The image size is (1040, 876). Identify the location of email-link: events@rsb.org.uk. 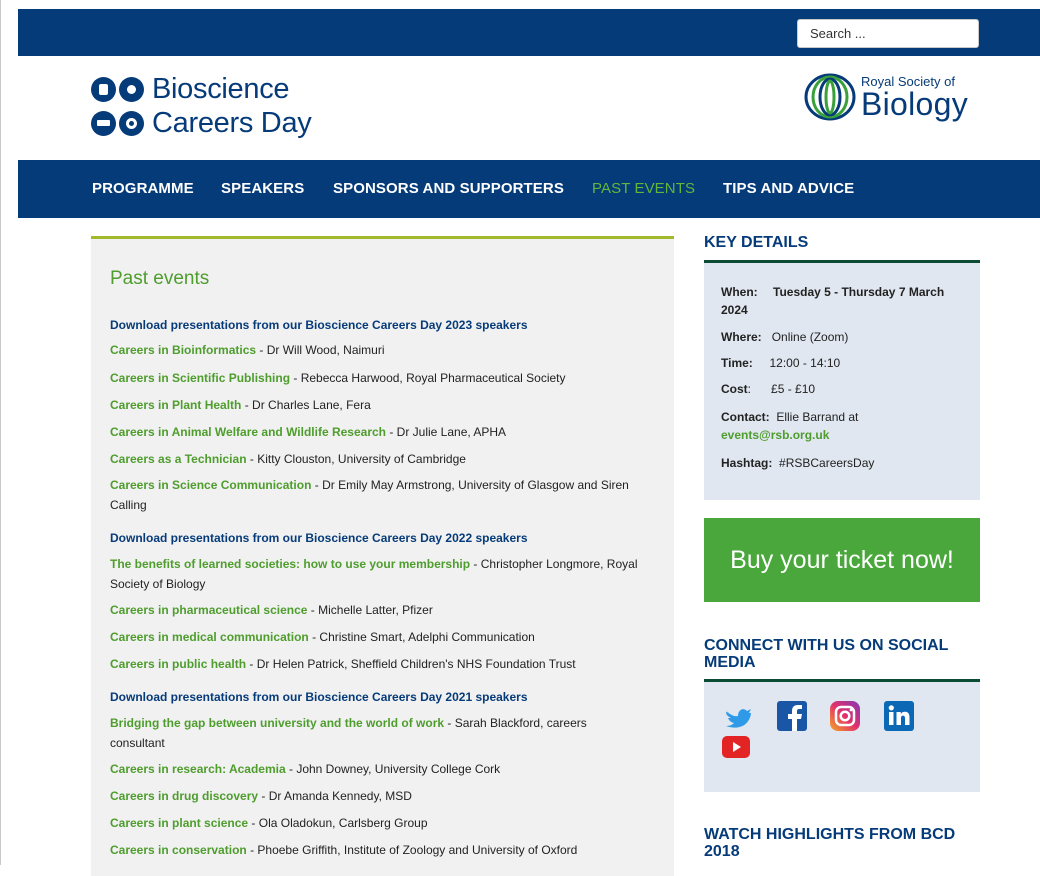
(775, 435).